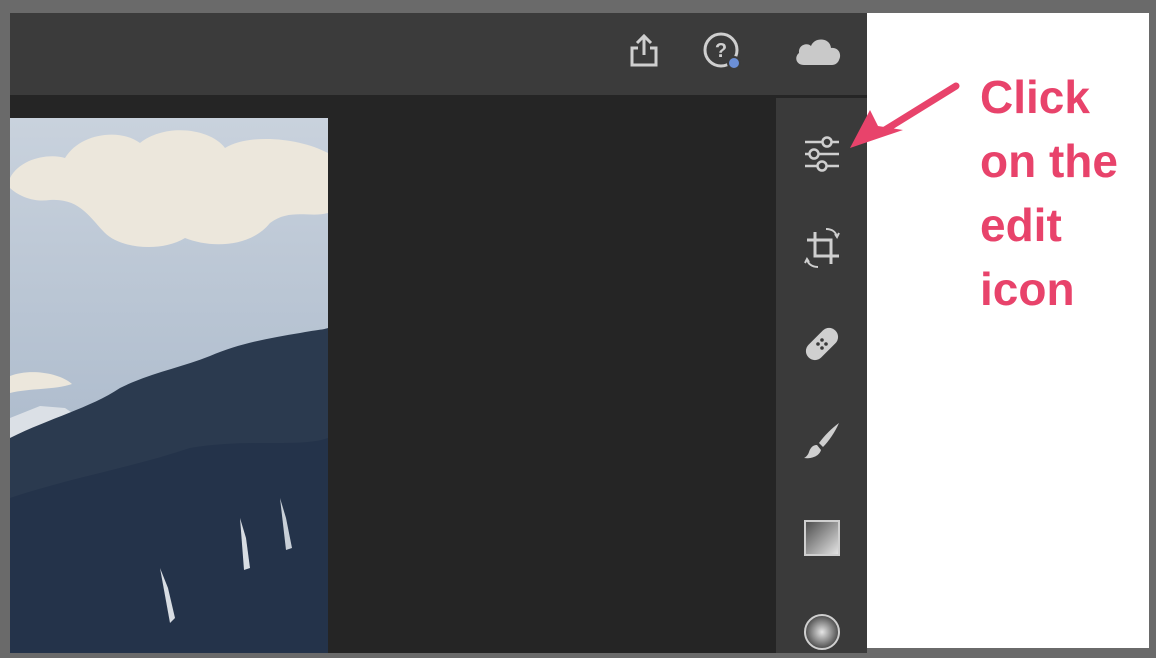  What do you see at coordinates (822, 248) in the screenshot?
I see `crop-icon` at bounding box center [822, 248].